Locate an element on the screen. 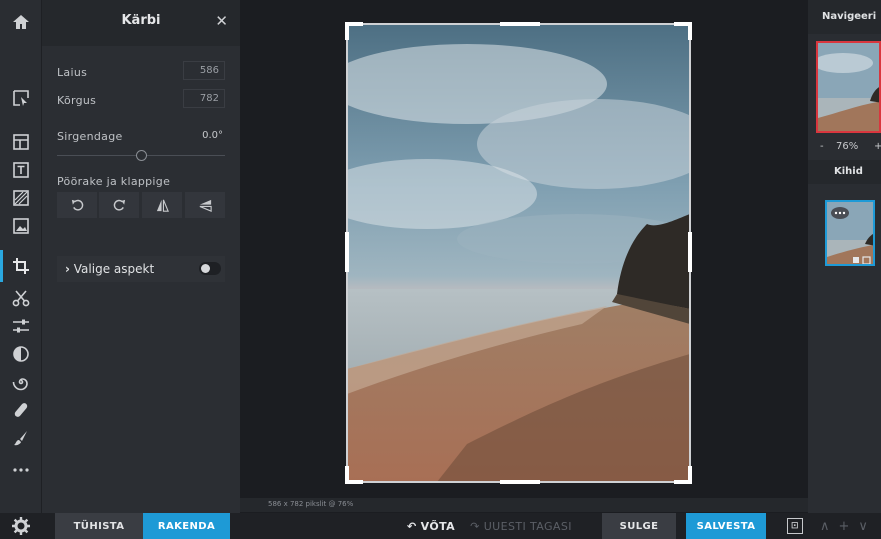 The height and width of the screenshot is (539, 881). close-button: SULGE is located at coordinates (639, 526).